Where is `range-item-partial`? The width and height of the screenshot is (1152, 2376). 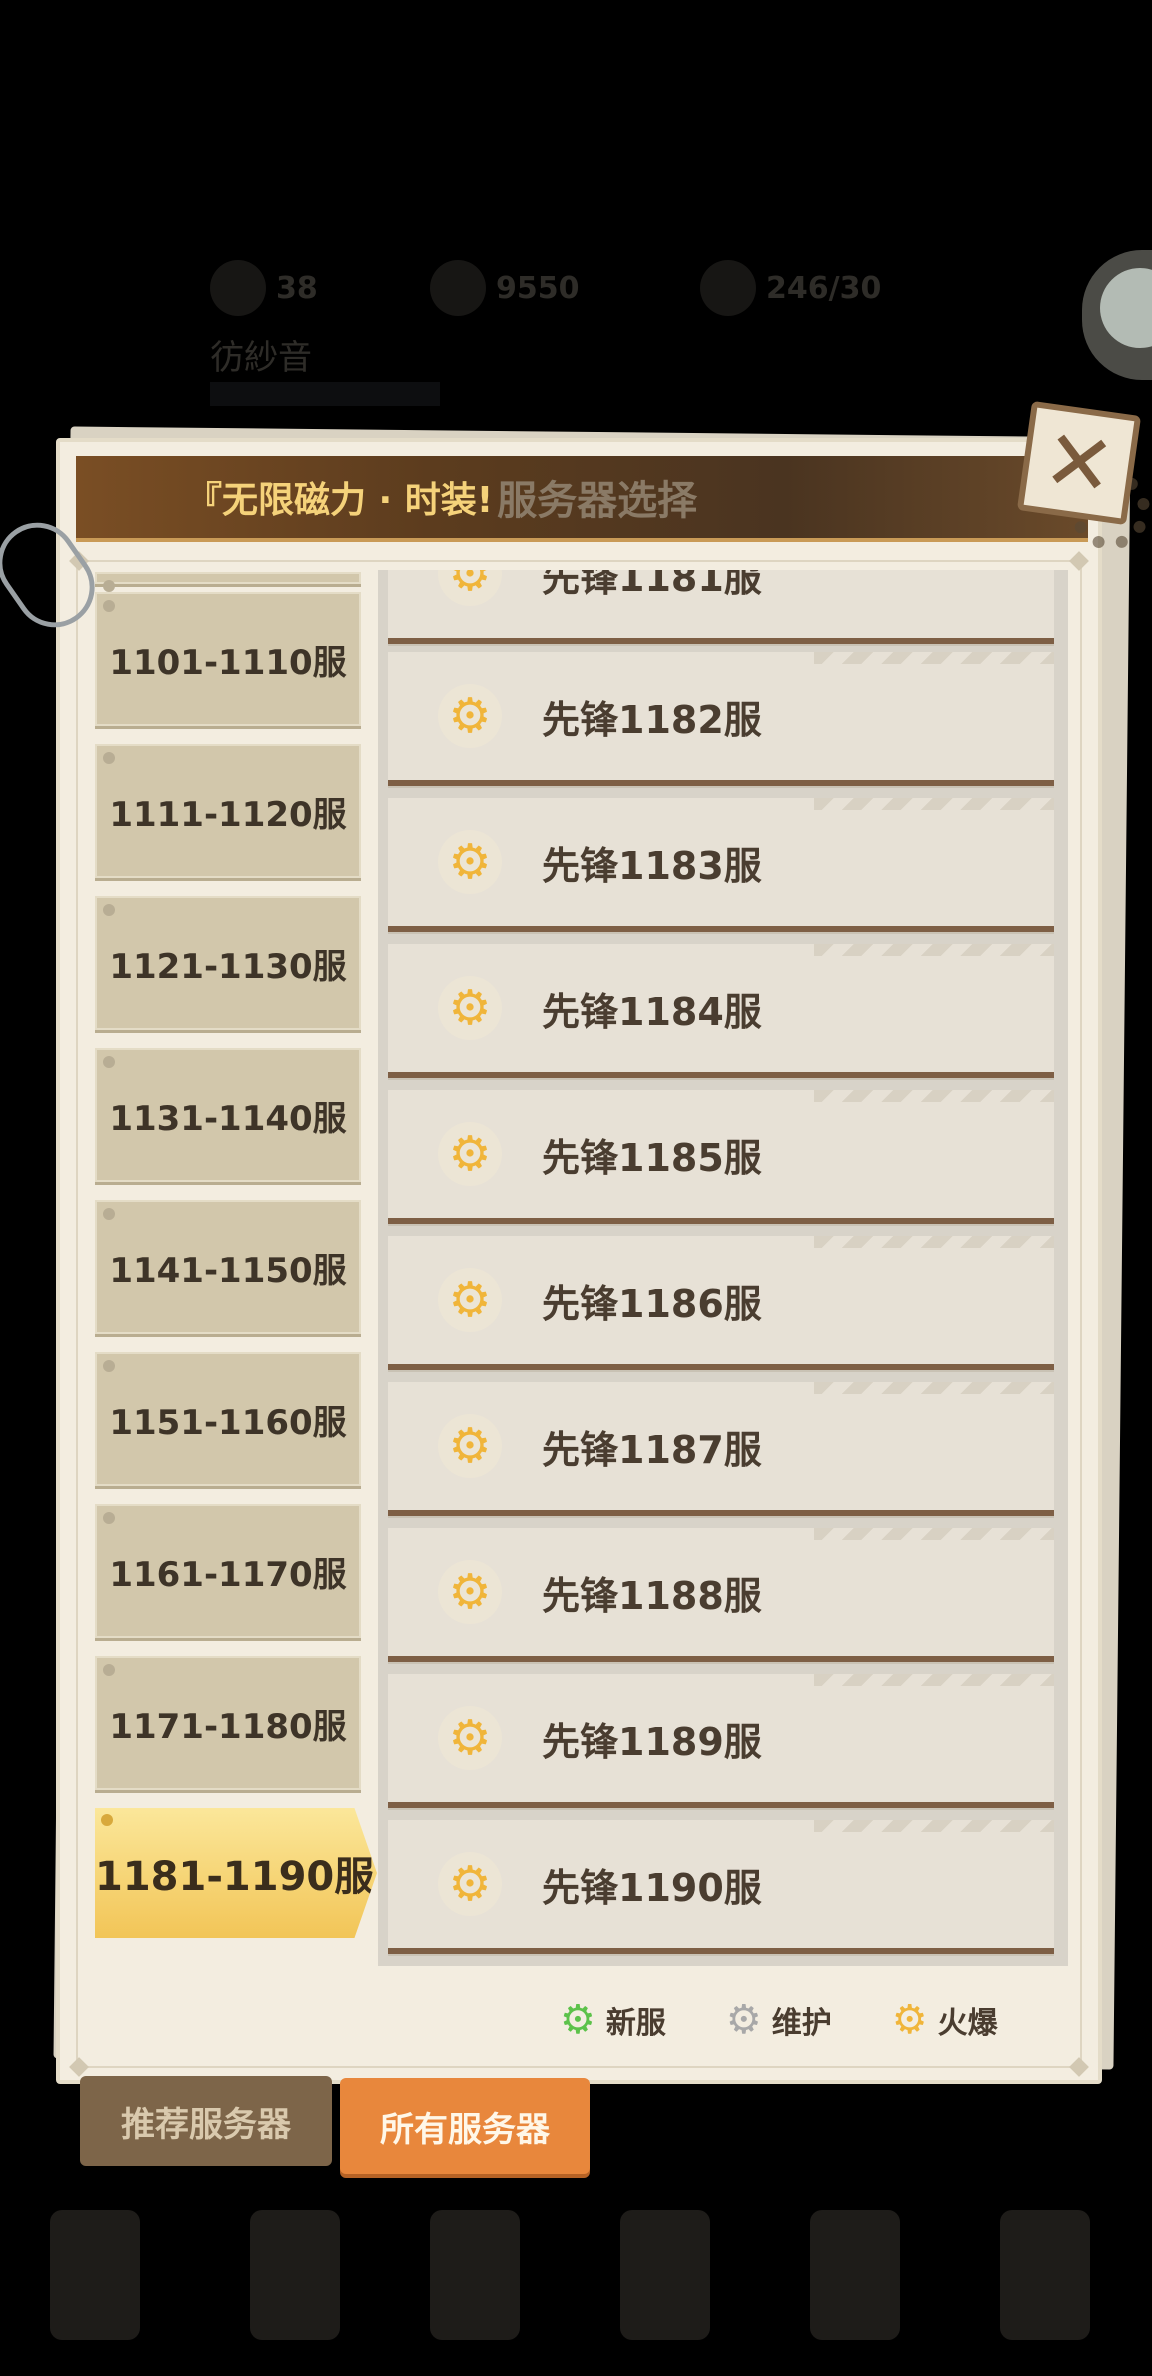 range-item-partial is located at coordinates (228, 582).